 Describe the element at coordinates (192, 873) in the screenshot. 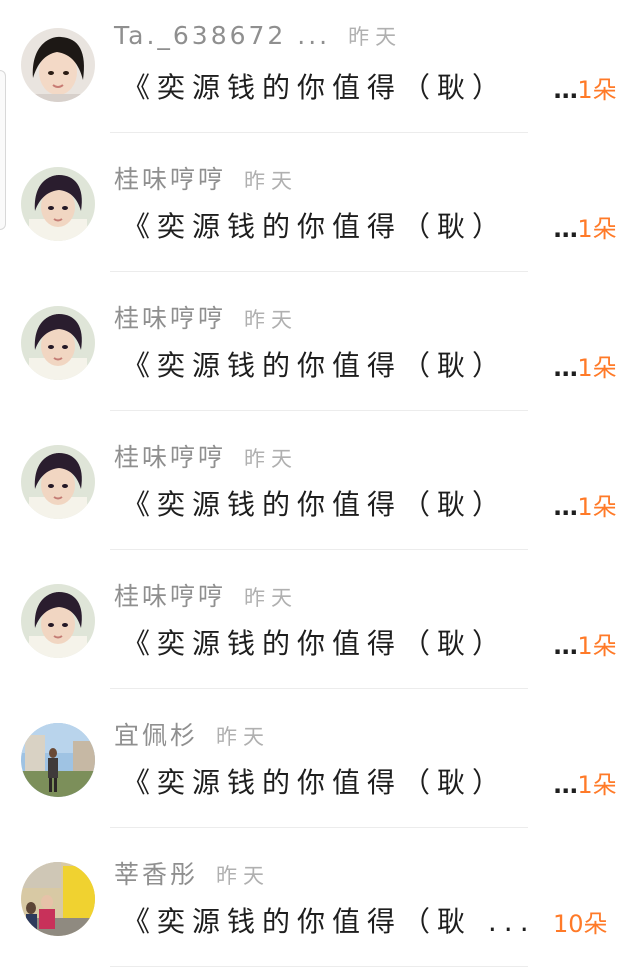

I see `username: 莘香彤 昨天` at that location.